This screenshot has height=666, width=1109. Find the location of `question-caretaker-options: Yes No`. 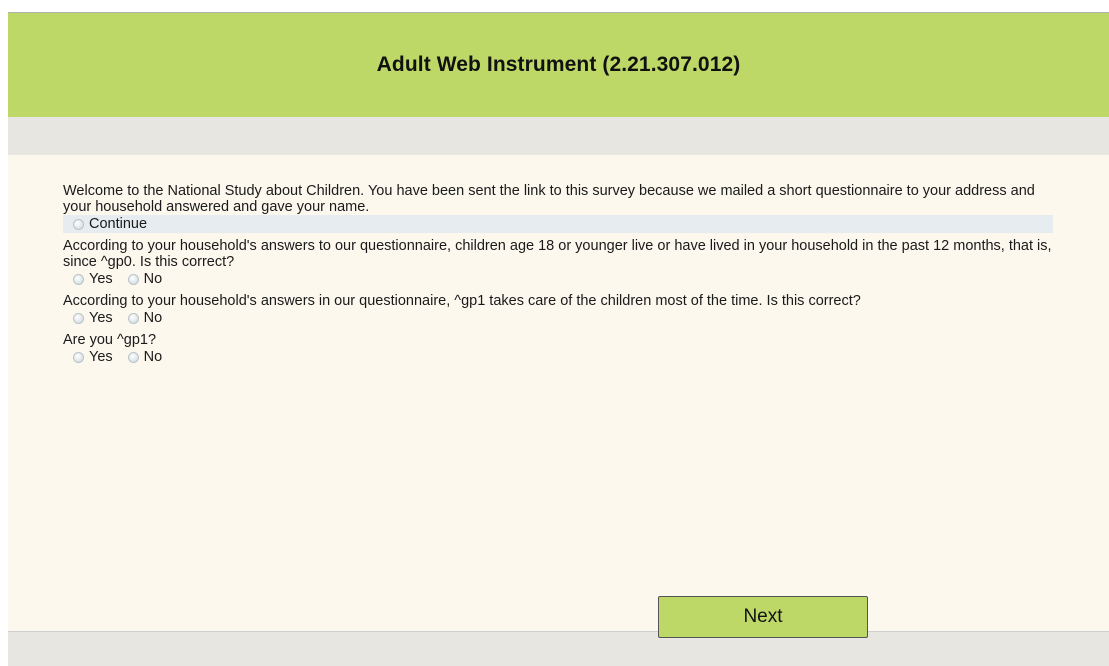

question-caretaker-options: Yes No is located at coordinates (563, 318).